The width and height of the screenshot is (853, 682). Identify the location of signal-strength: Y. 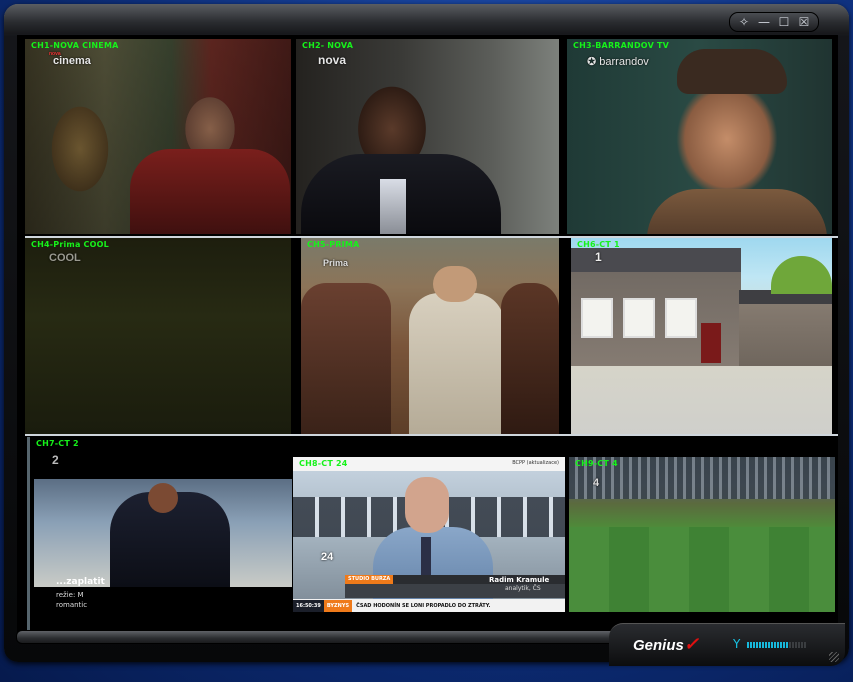
(771, 644).